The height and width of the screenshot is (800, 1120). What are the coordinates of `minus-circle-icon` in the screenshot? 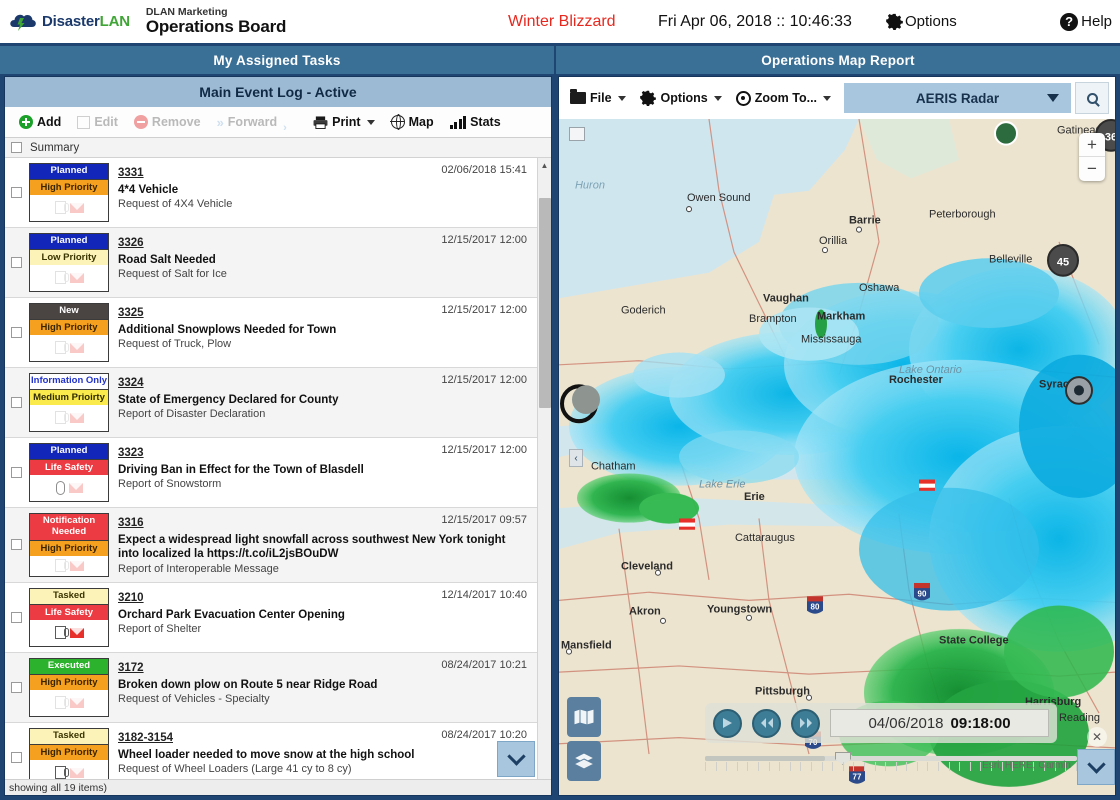 It's located at (140, 122).